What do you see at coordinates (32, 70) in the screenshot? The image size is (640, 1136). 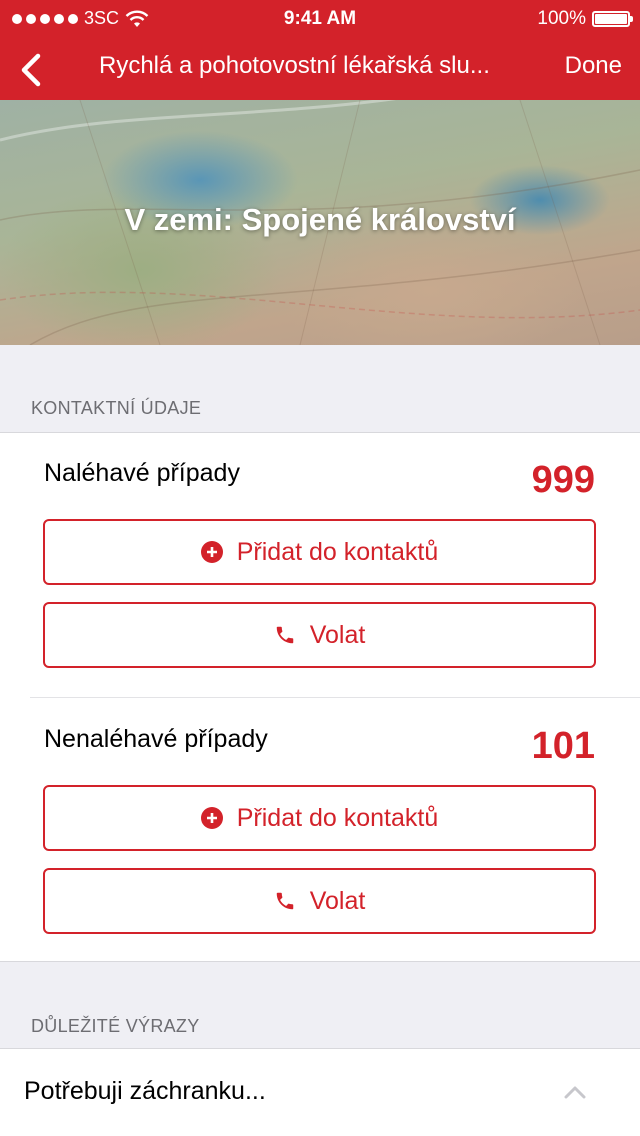 I see `chevron-left-icon` at bounding box center [32, 70].